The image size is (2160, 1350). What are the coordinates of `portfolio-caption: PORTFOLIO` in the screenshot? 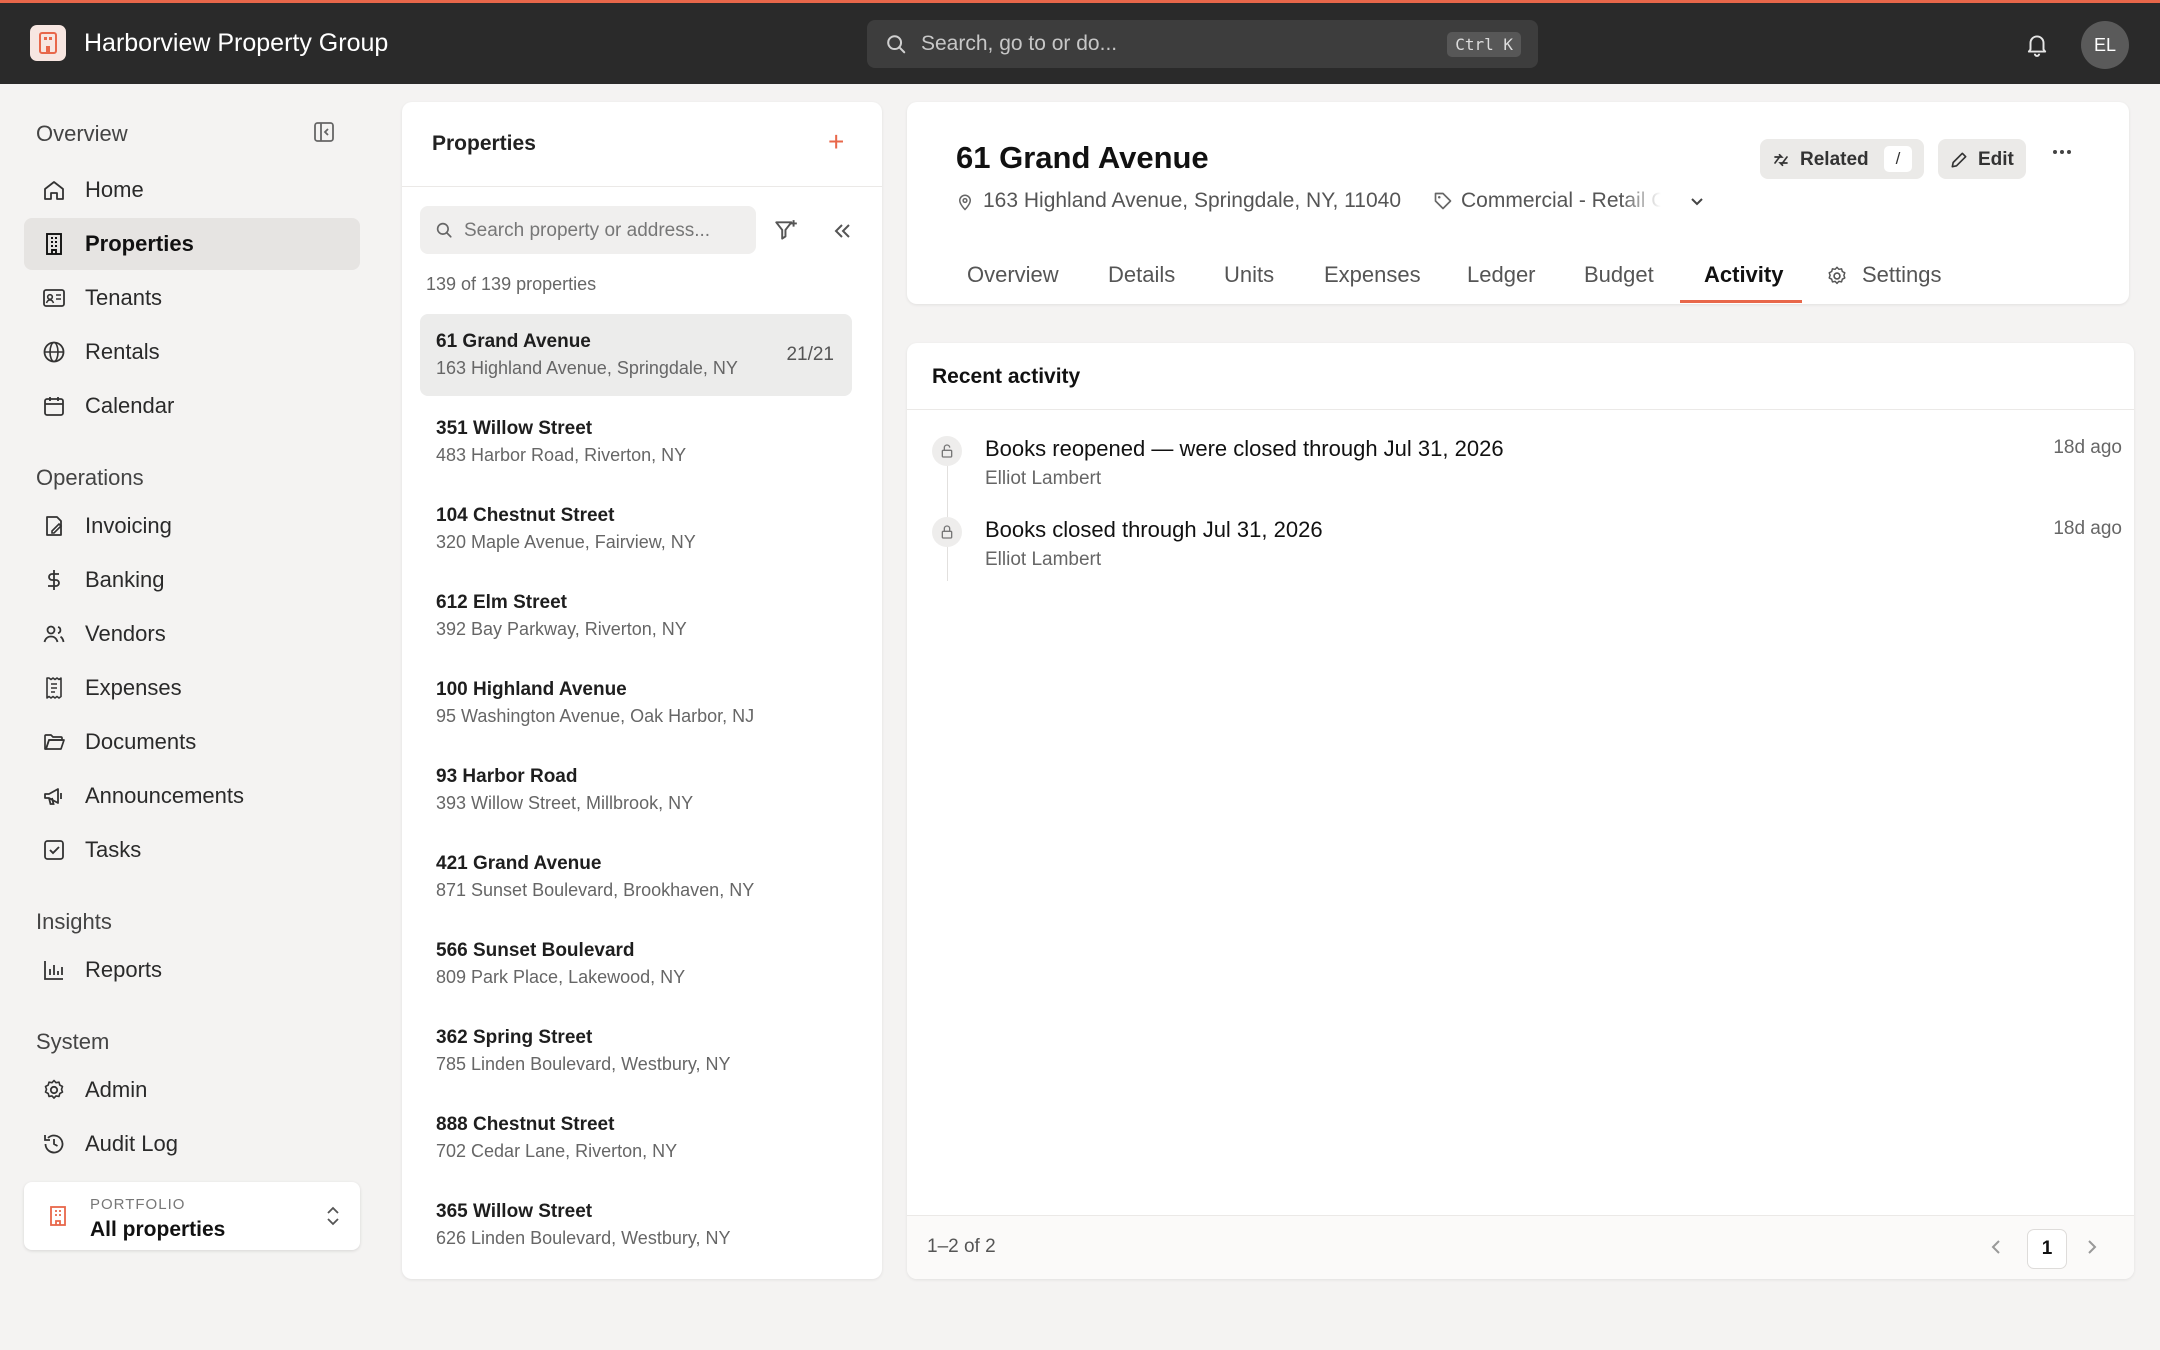 It's located at (138, 1204).